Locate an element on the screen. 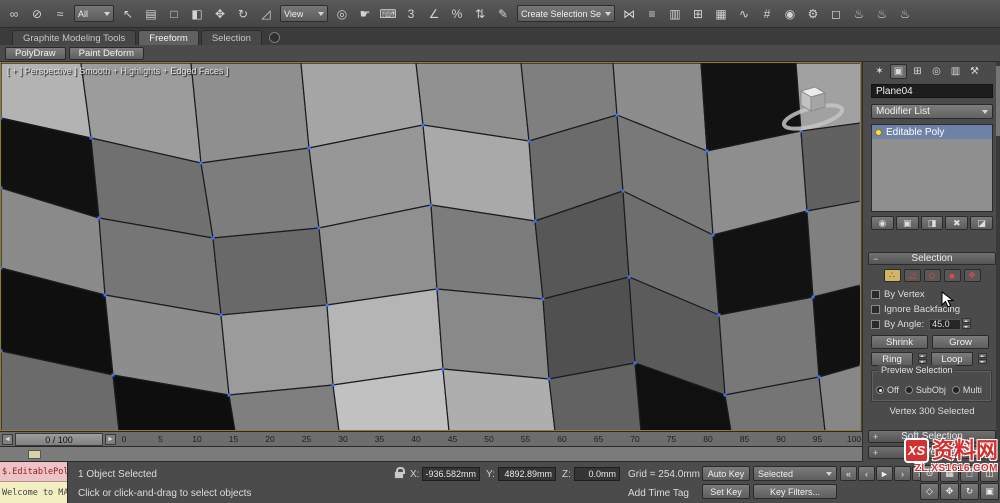 Image resolution: width=1000 pixels, height=503 pixels. panel-tab-modify: ▣ is located at coordinates (898, 71).